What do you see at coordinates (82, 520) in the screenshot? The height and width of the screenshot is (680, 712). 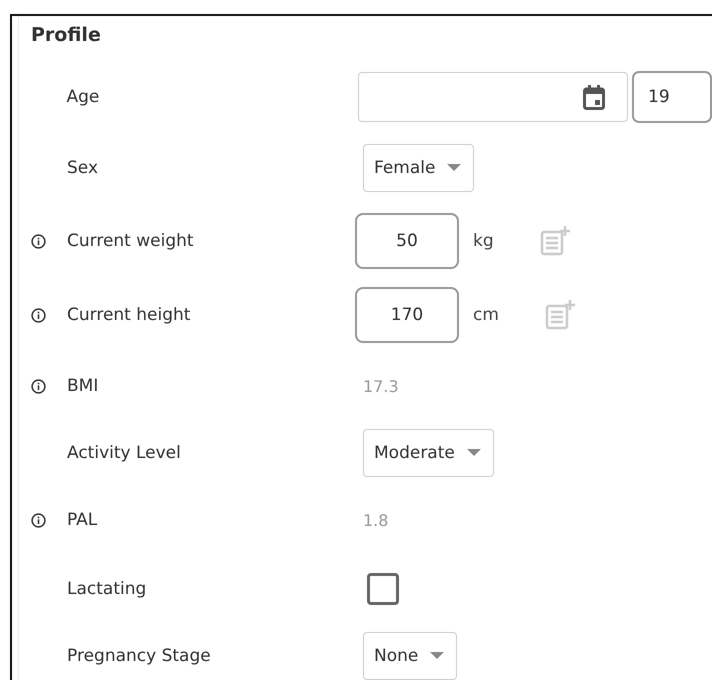 I see `field-label: PAL` at bounding box center [82, 520].